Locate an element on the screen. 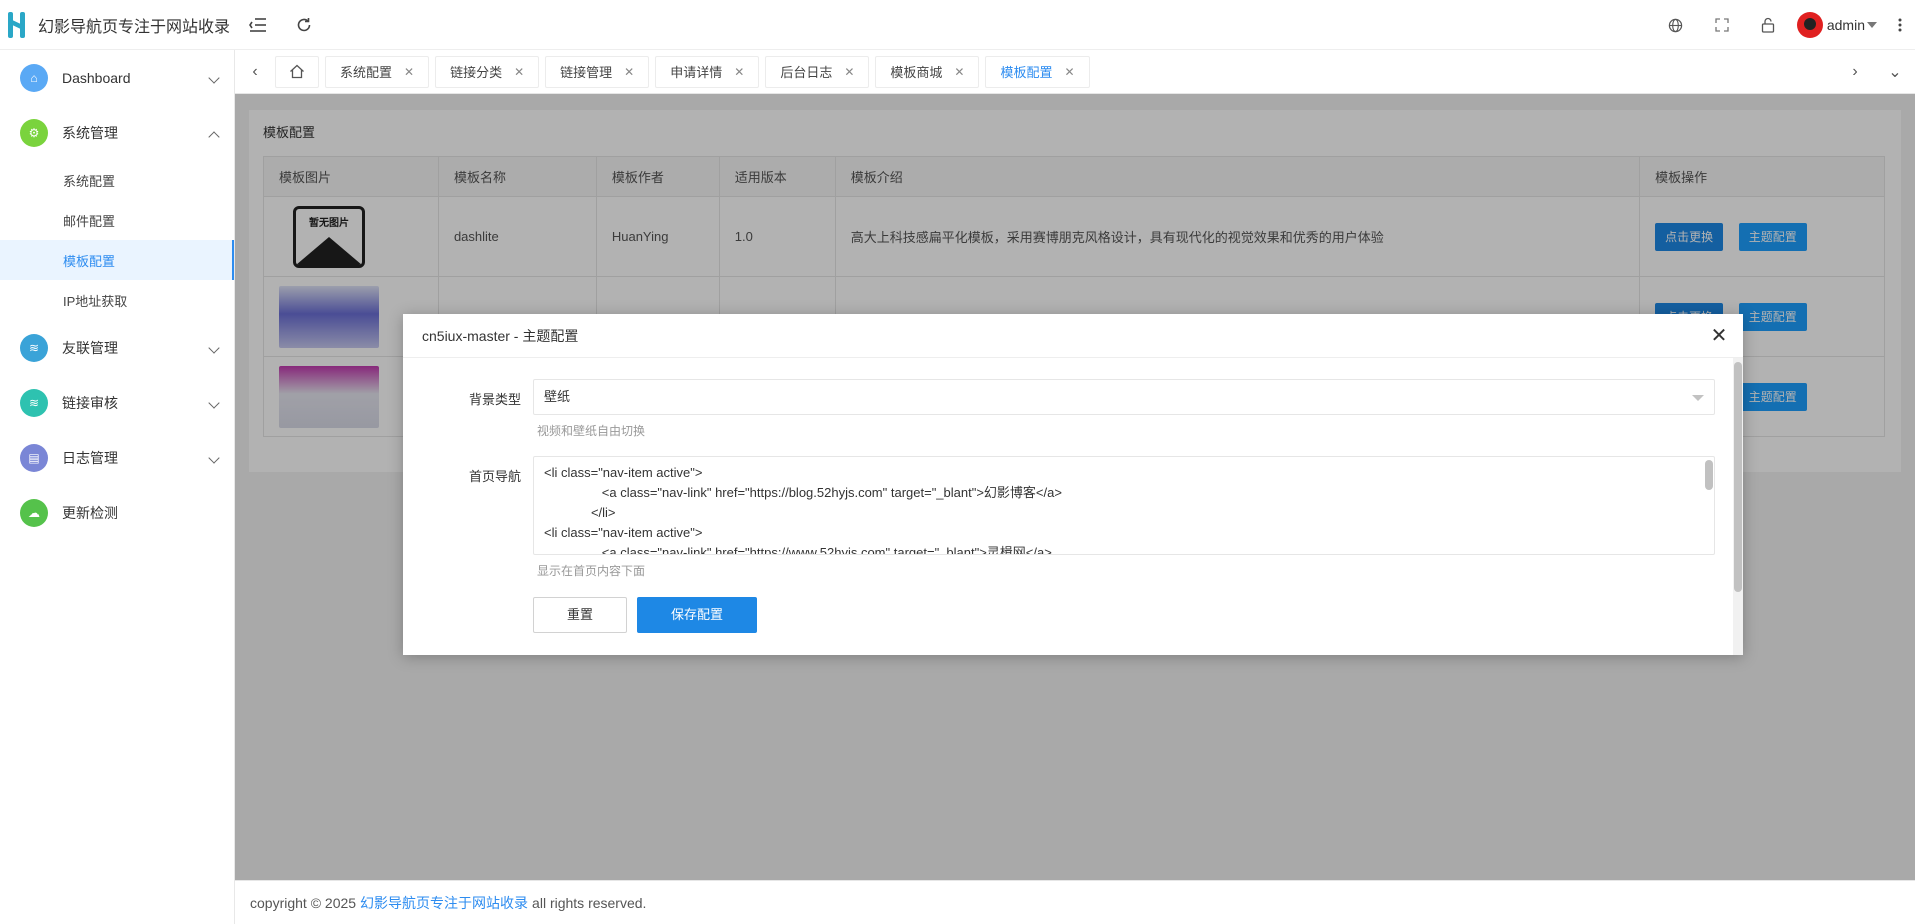 This screenshot has width=1915, height=924. fullscreen-icon is located at coordinates (1722, 25).